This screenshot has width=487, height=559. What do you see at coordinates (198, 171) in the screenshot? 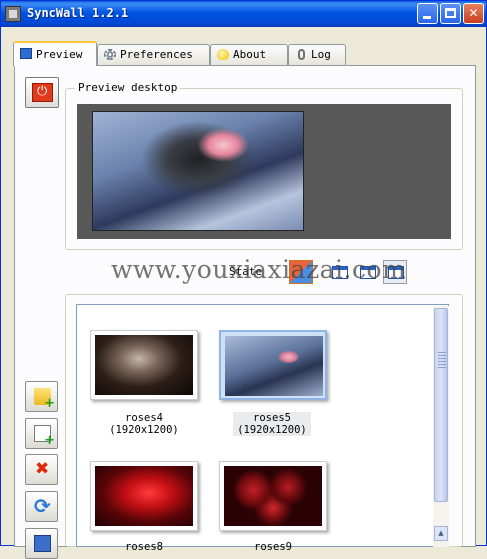
I see `wallpaper-preview-image` at bounding box center [198, 171].